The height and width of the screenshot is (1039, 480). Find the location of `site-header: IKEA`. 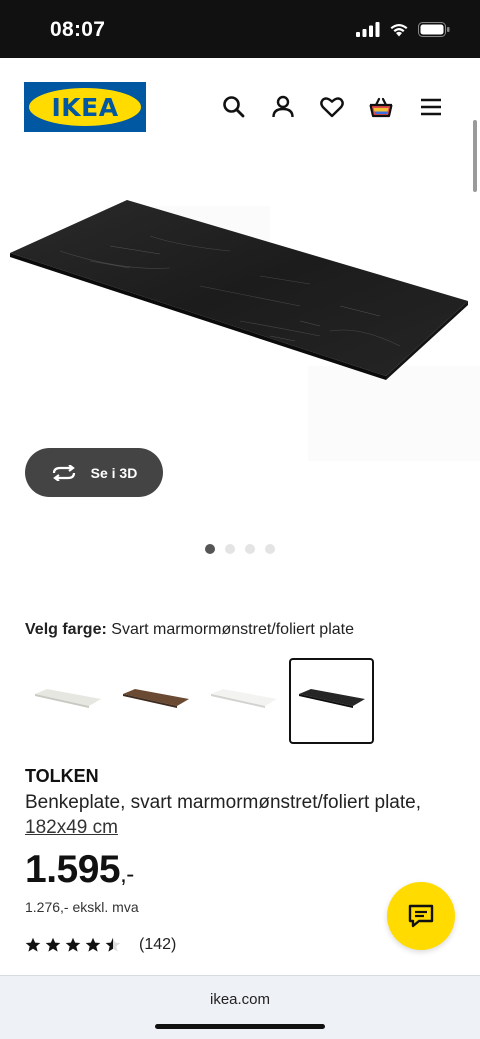

site-header: IKEA is located at coordinates (240, 107).